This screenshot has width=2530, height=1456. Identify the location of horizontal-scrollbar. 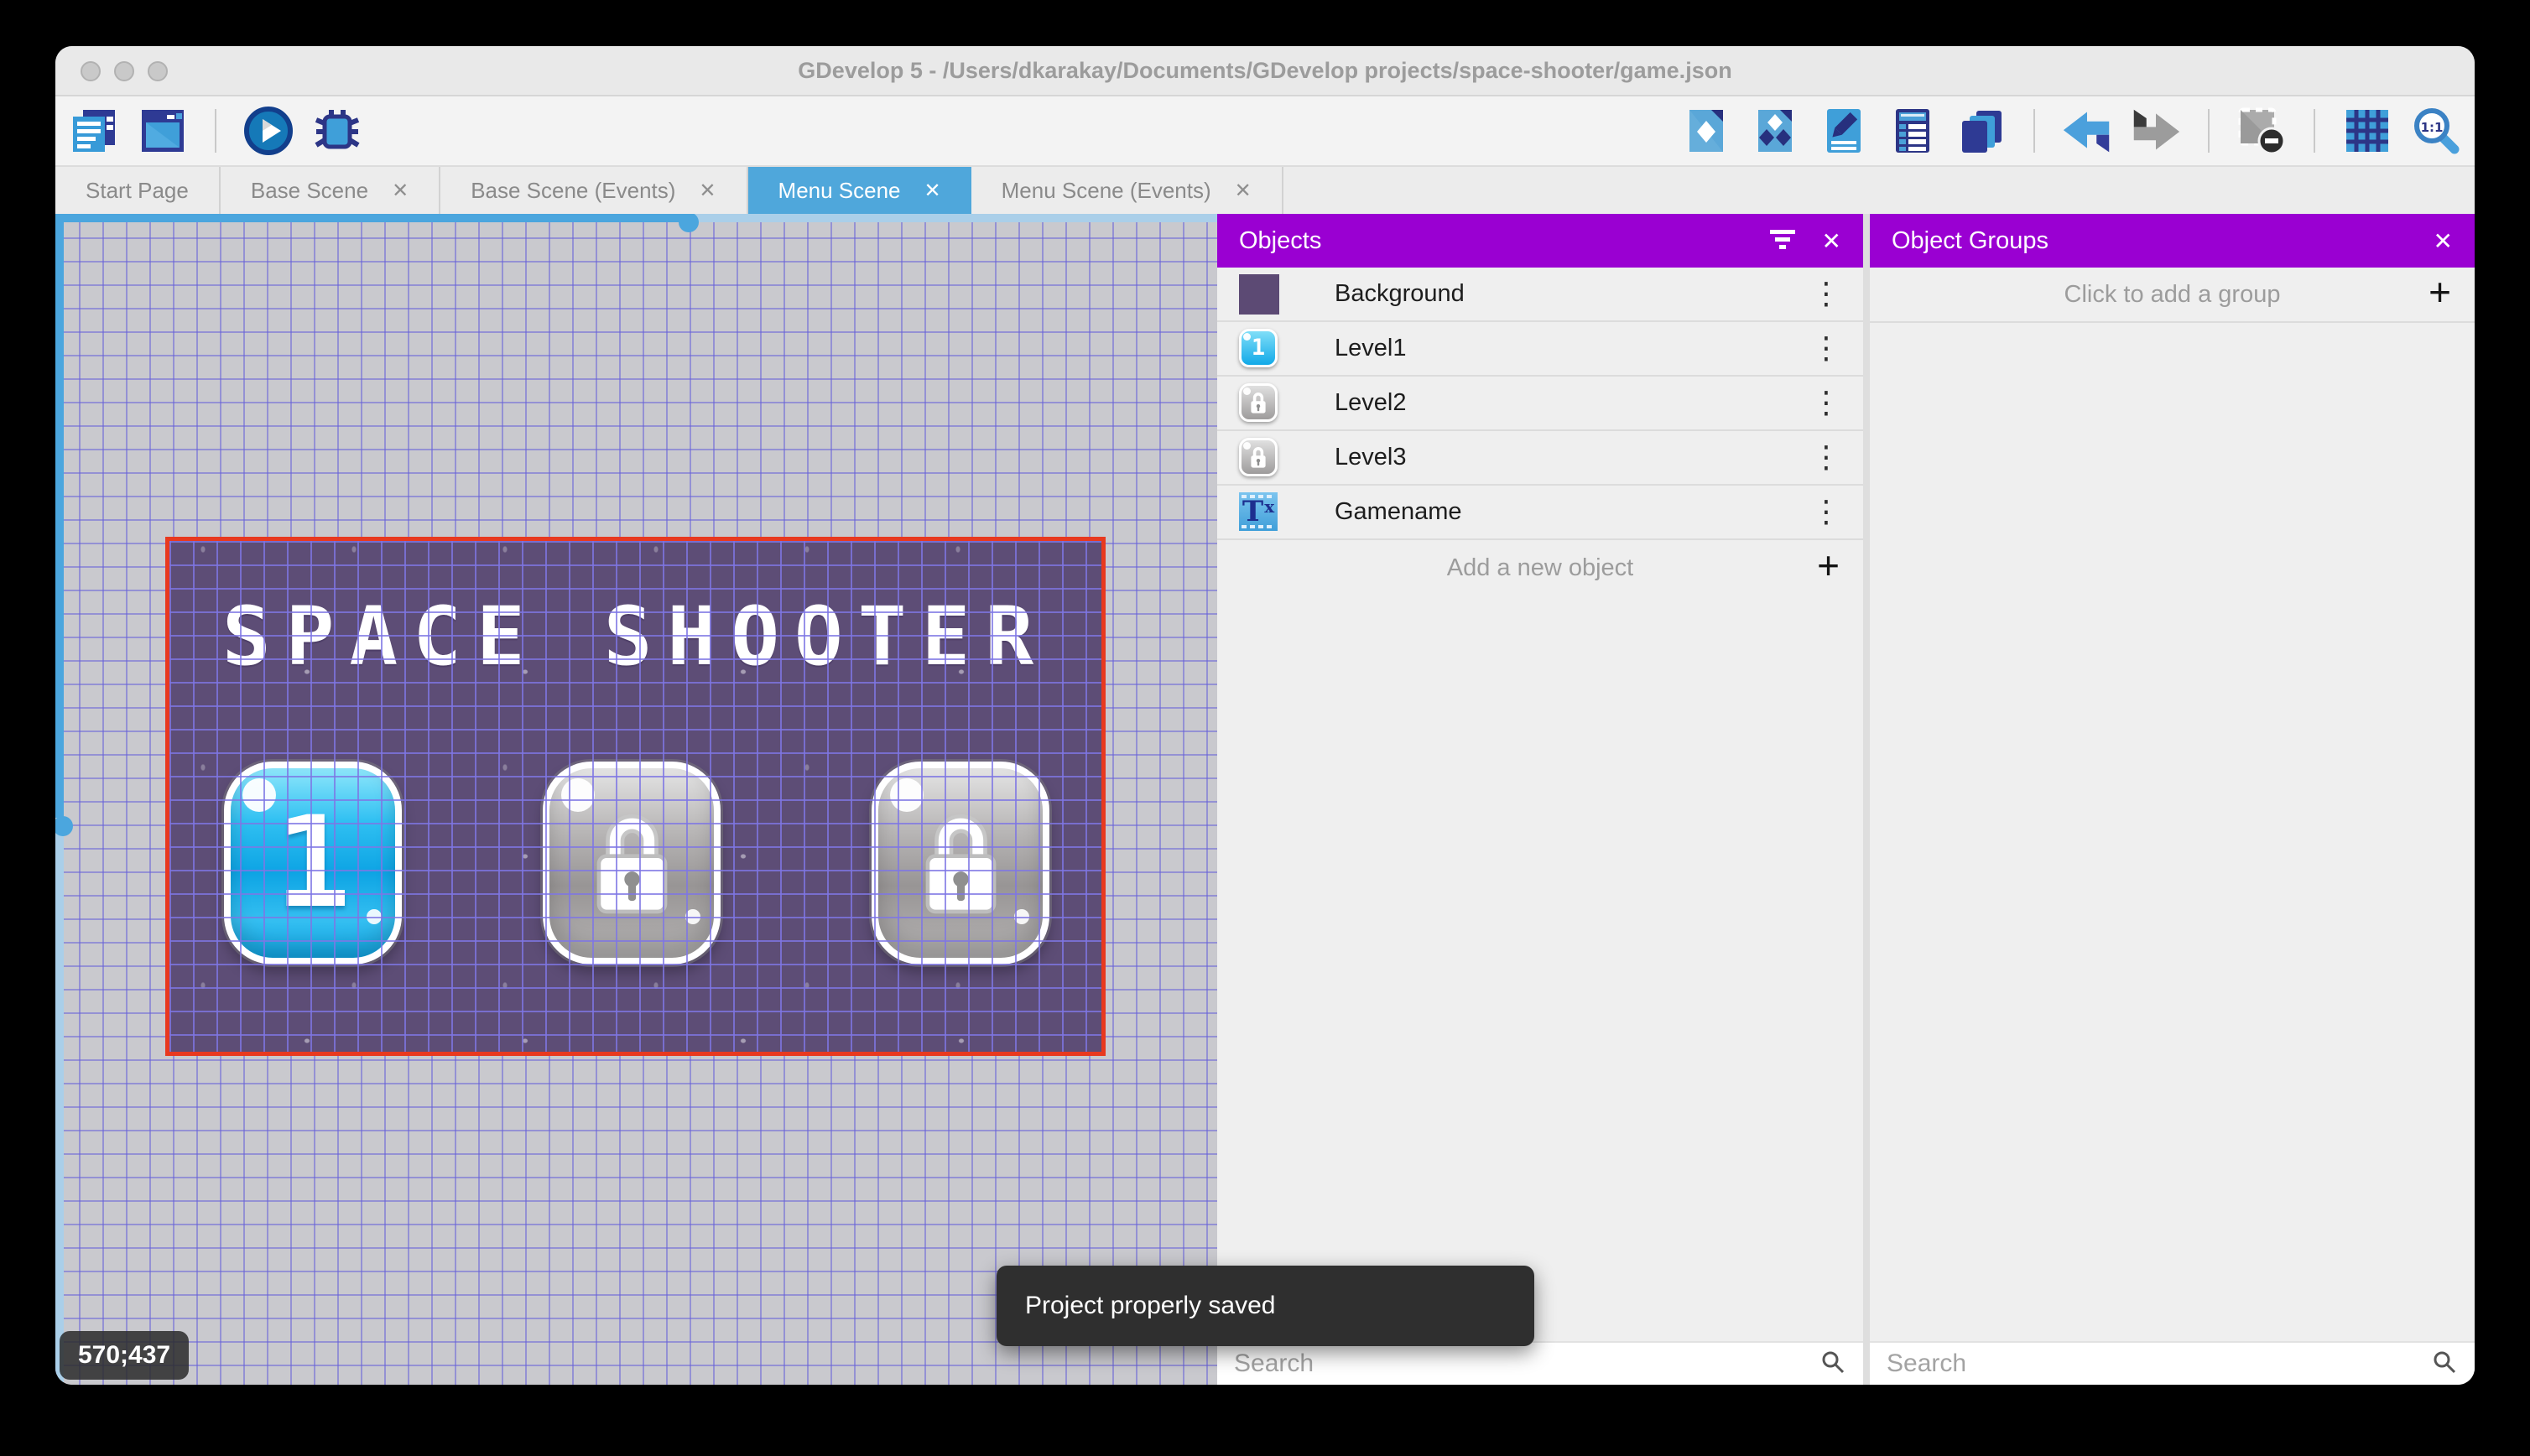
(636, 223).